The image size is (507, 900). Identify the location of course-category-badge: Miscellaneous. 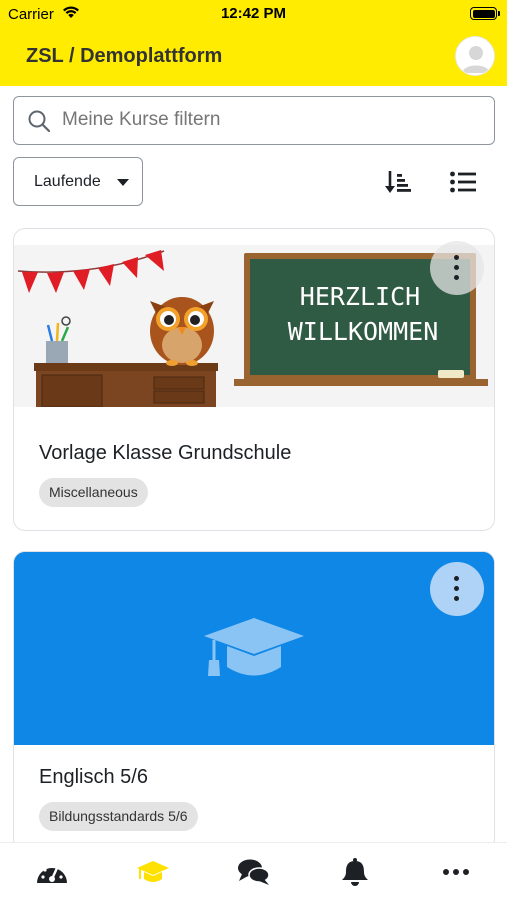
(93, 492).